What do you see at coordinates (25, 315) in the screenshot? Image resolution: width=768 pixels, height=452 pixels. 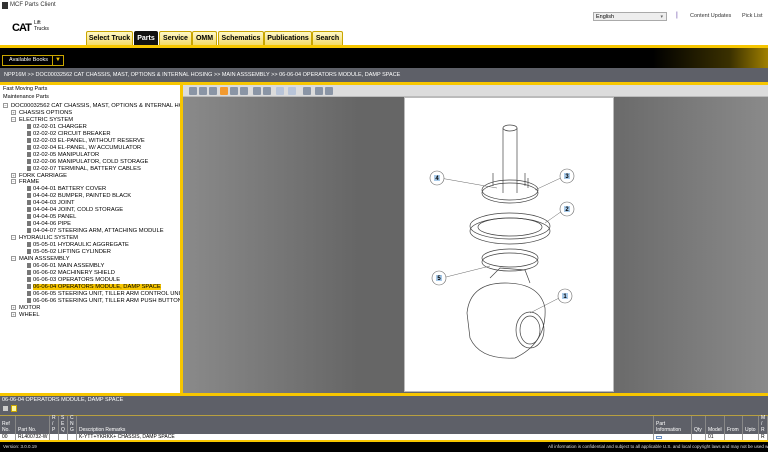 I see `tree-item: + WHEEL` at bounding box center [25, 315].